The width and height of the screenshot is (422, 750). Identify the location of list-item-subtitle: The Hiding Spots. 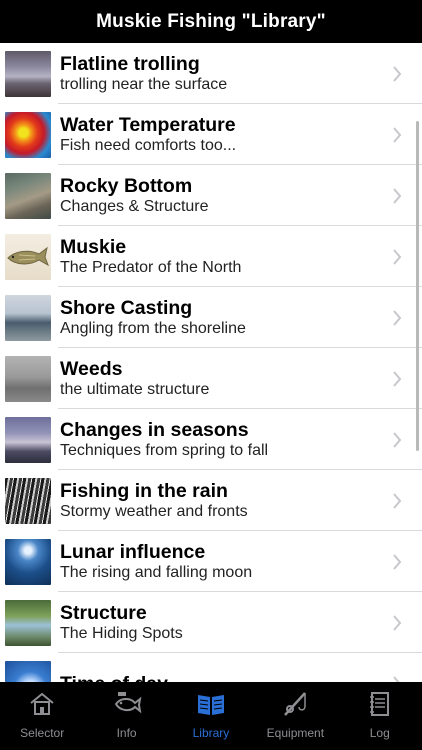
(121, 633).